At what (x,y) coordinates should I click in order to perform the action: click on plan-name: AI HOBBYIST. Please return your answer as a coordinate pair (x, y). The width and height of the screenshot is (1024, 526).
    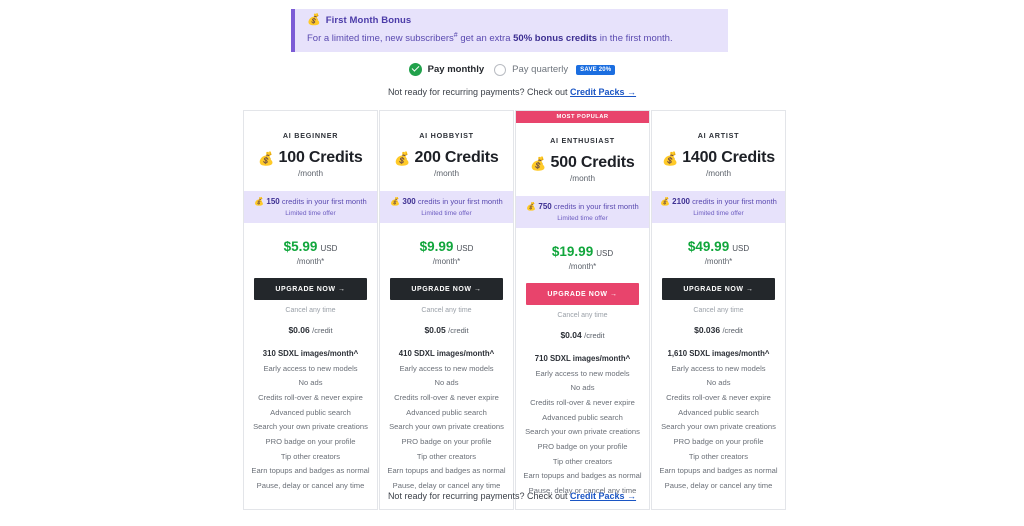
    Looking at the image, I should click on (446, 135).